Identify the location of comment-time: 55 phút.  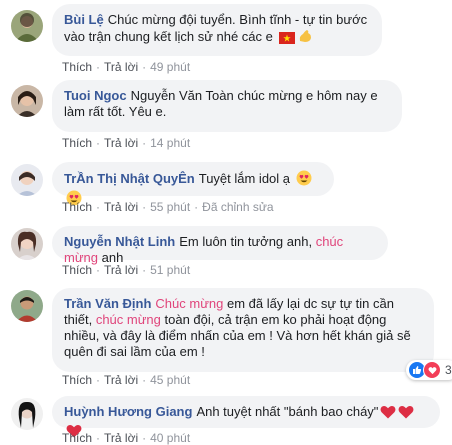
(170, 207).